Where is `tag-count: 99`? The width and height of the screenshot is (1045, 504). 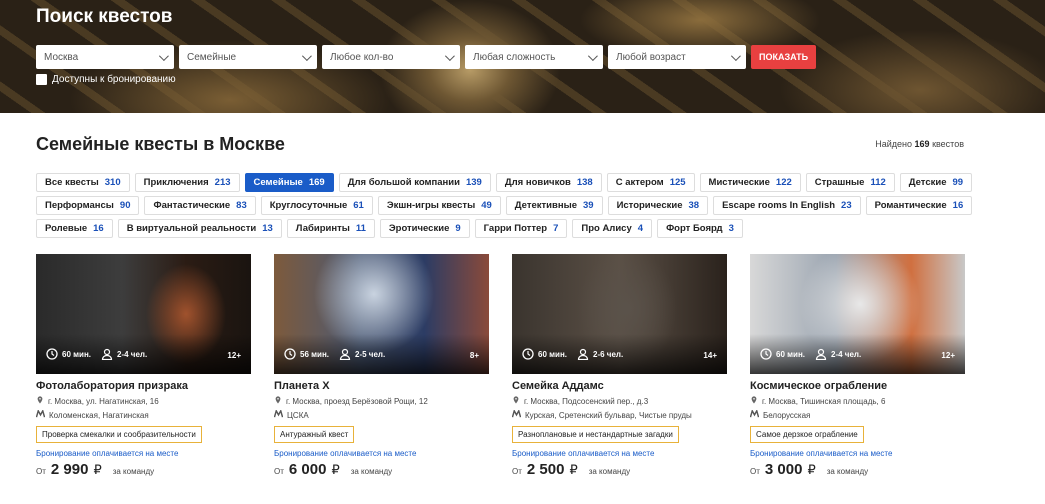
tag-count: 99 is located at coordinates (958, 182).